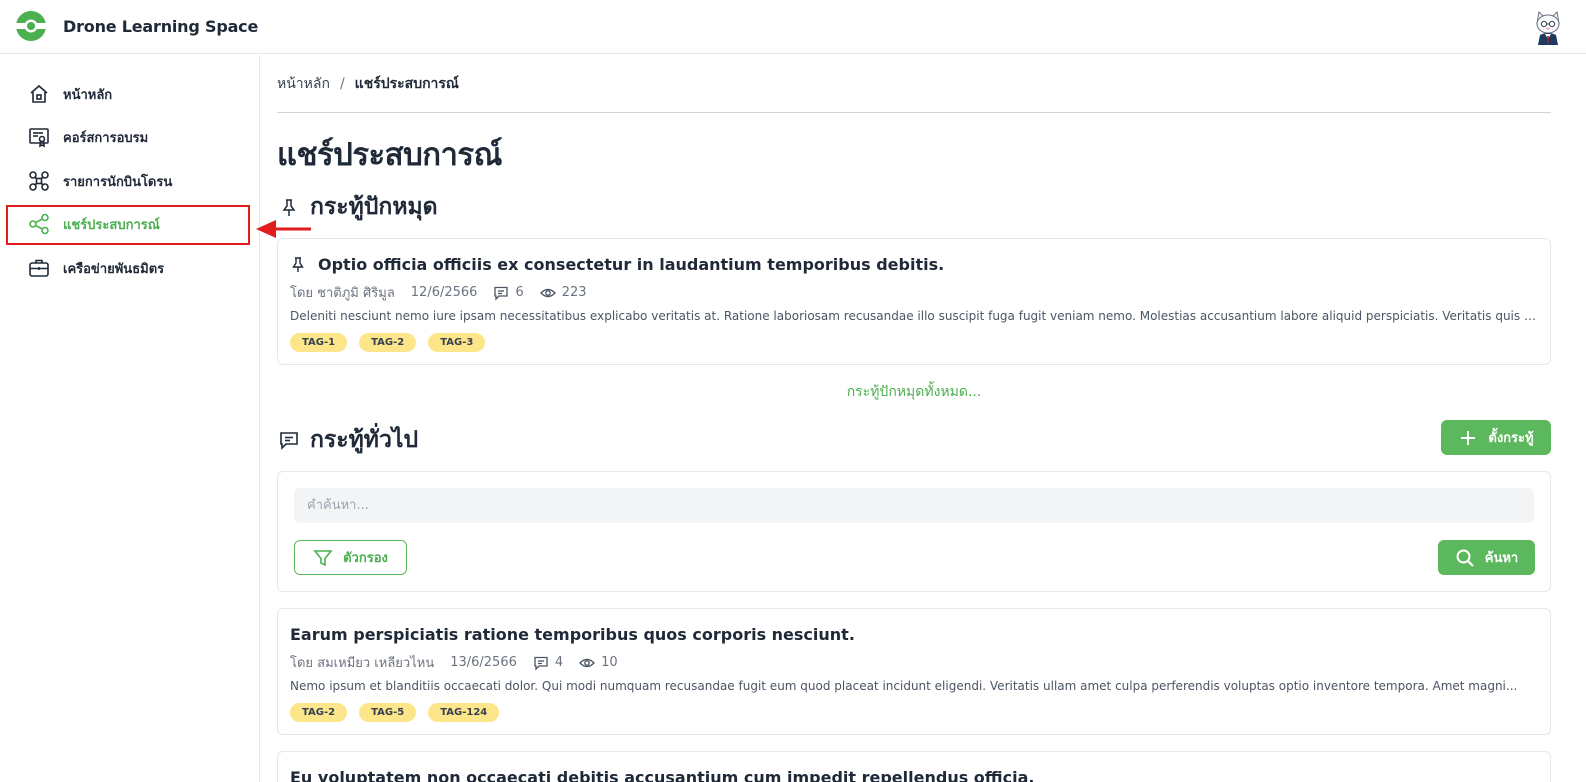  Describe the element at coordinates (31, 26) in the screenshot. I see `drone-eye-logo-icon` at that location.